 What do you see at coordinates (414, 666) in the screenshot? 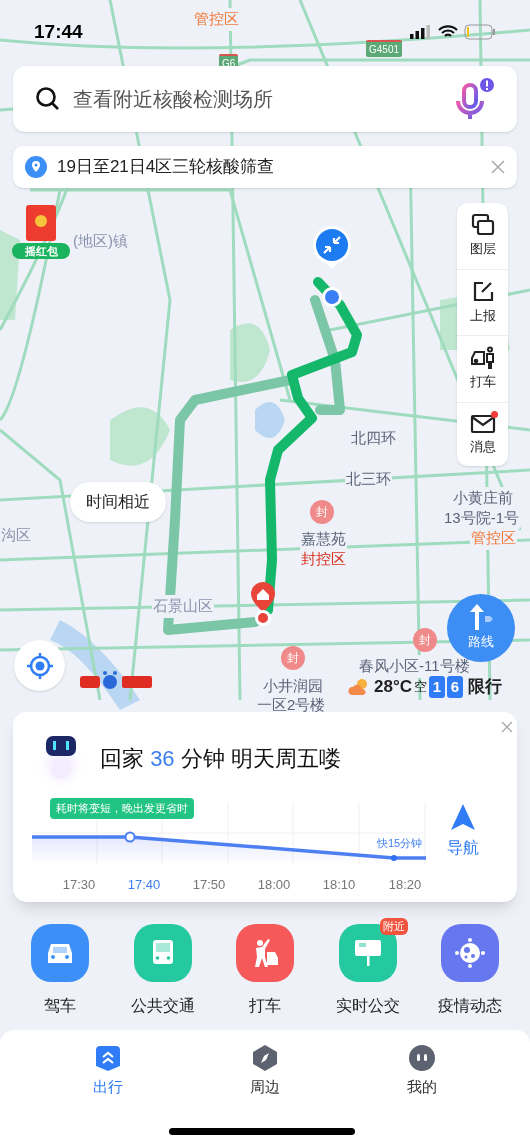
I see `map-label: 春风小区-11号楼` at bounding box center [414, 666].